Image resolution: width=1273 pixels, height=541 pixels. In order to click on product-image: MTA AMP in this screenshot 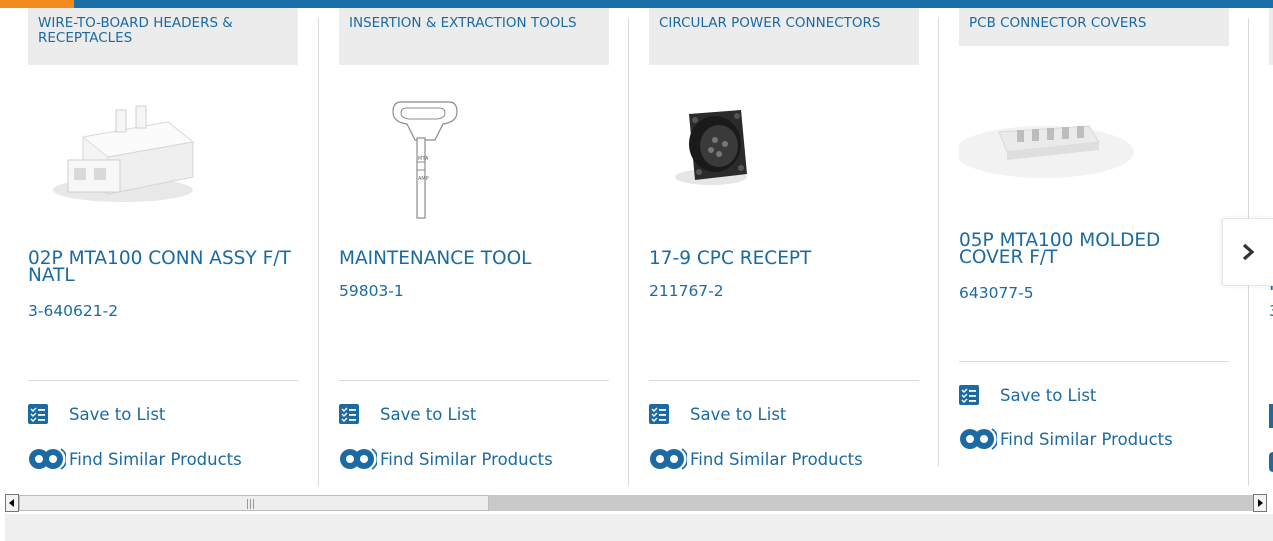, I will do `click(474, 152)`.